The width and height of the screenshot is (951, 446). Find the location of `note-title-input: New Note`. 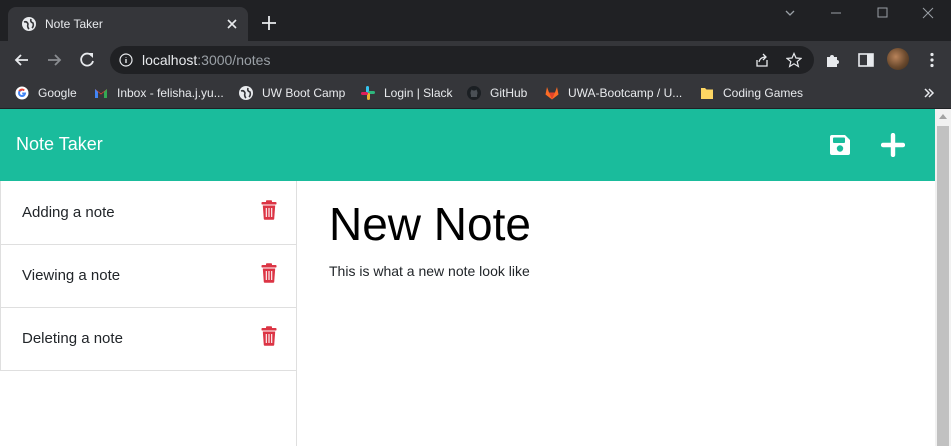

note-title-input: New Note is located at coordinates (430, 224).